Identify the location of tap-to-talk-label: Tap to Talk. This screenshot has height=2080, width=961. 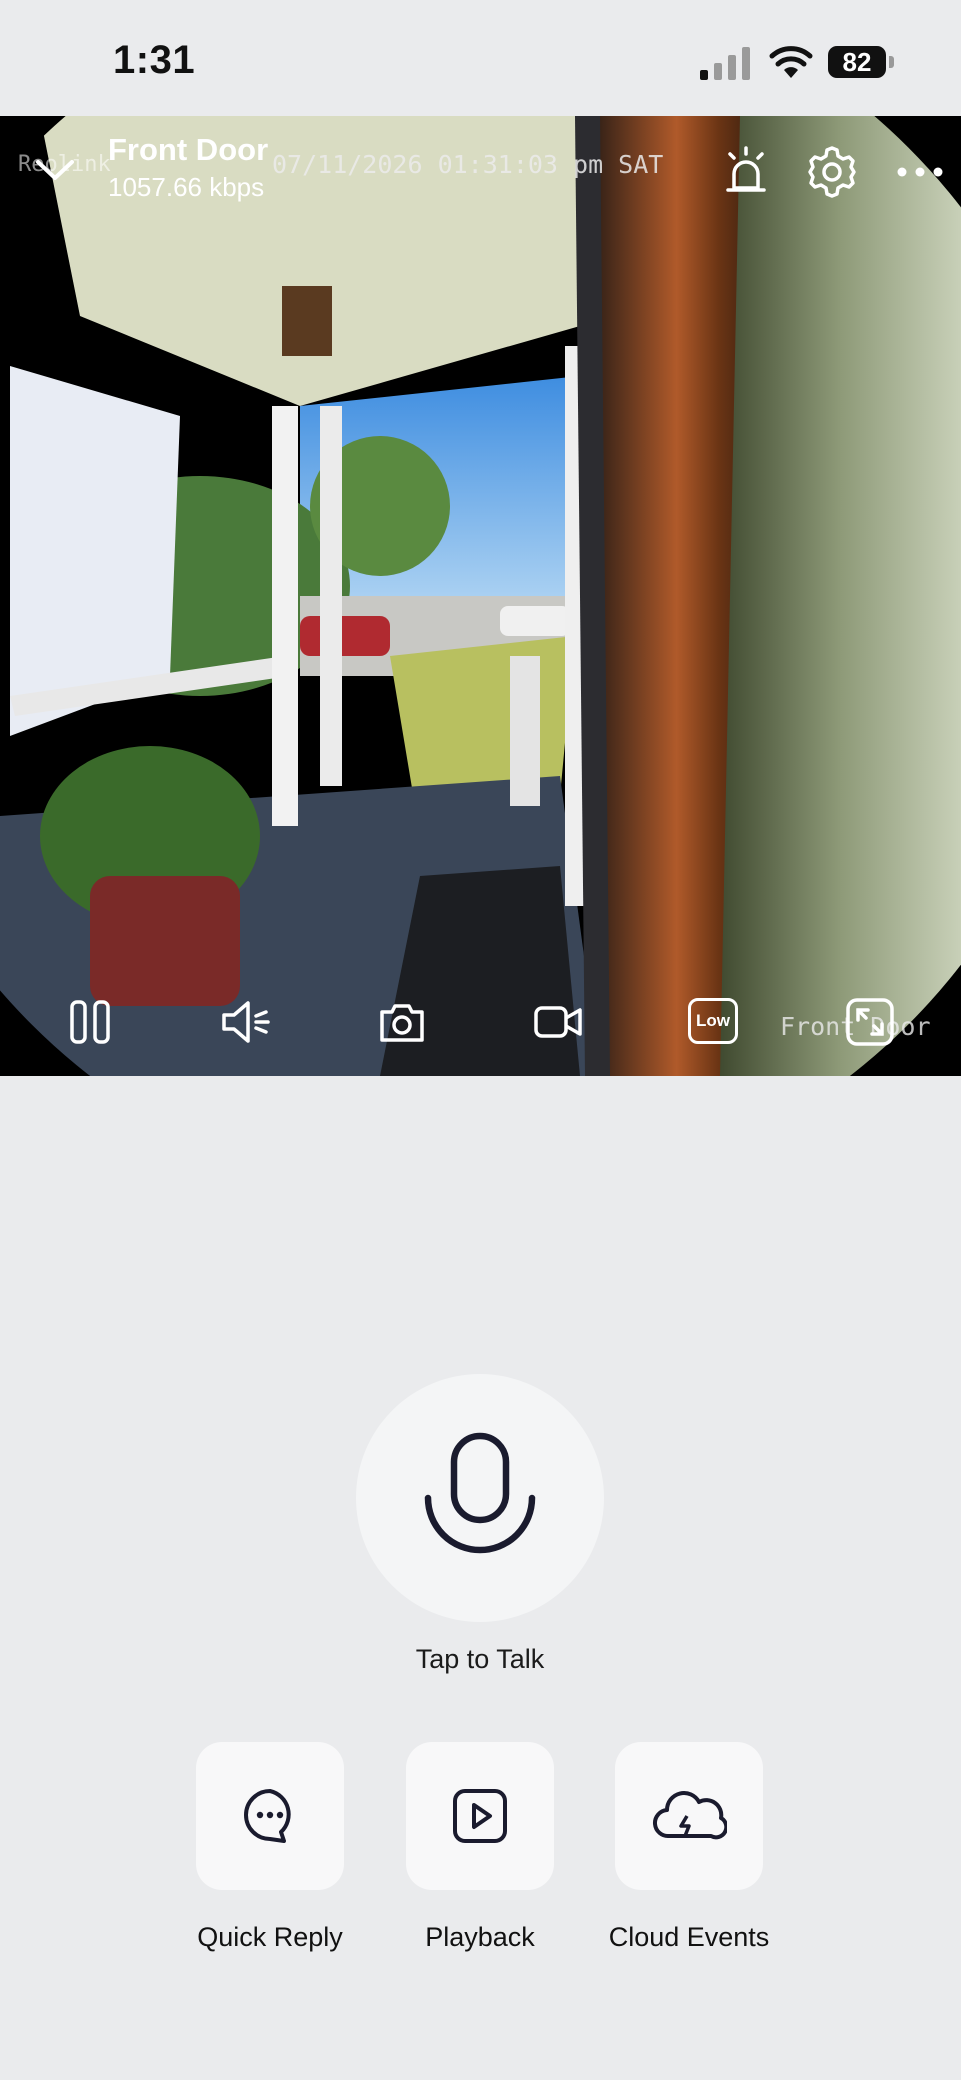
(480, 1659).